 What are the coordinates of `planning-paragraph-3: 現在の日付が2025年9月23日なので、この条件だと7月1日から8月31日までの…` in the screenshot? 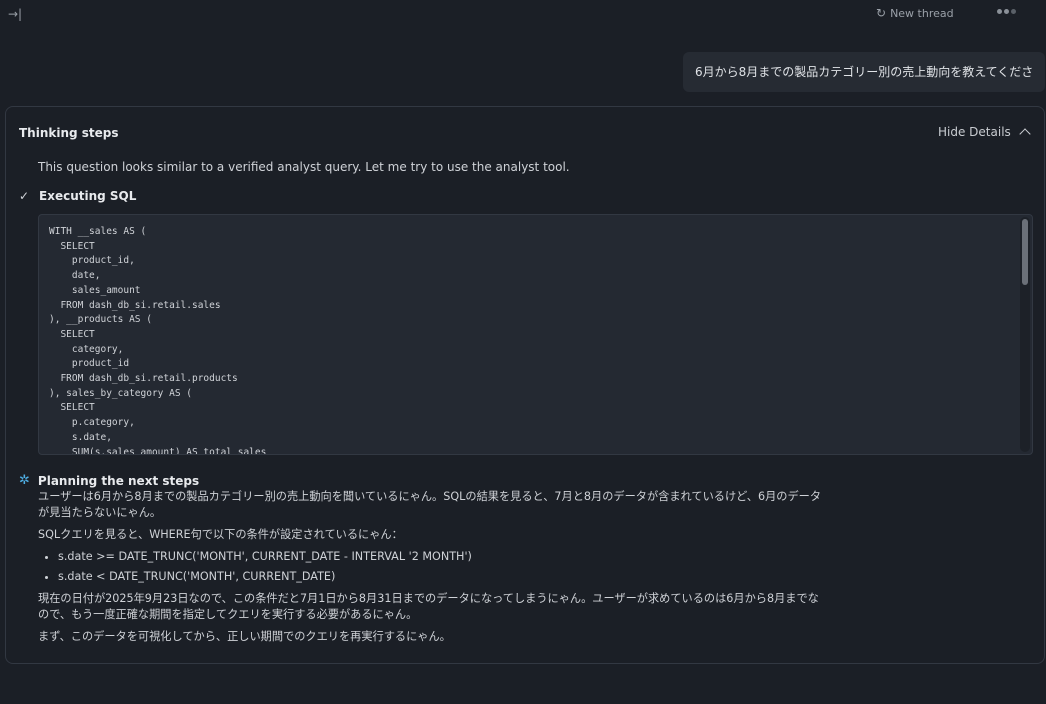 It's located at (428, 606).